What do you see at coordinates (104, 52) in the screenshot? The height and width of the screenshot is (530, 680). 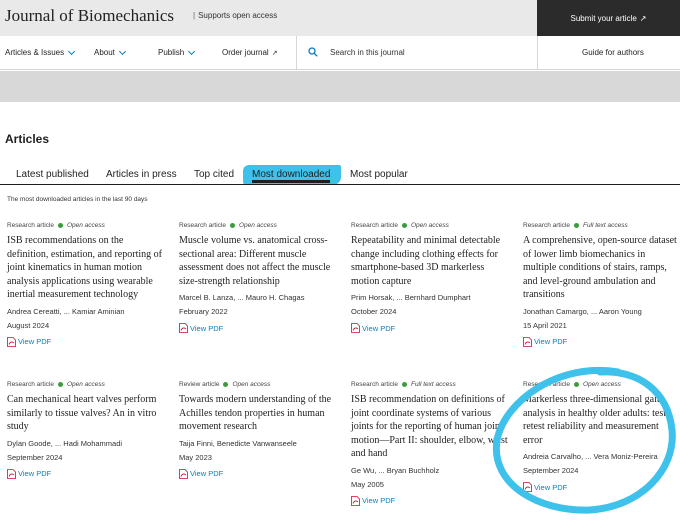 I see `nav-about-label: About` at bounding box center [104, 52].